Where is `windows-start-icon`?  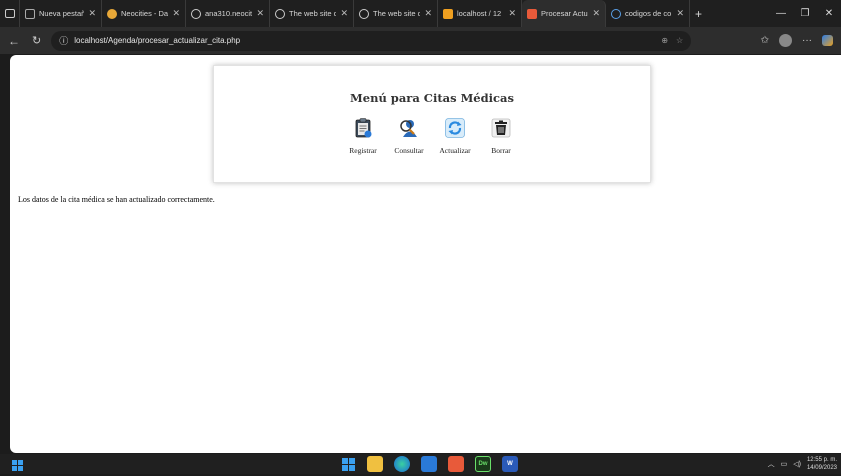 windows-start-icon is located at coordinates (17, 464).